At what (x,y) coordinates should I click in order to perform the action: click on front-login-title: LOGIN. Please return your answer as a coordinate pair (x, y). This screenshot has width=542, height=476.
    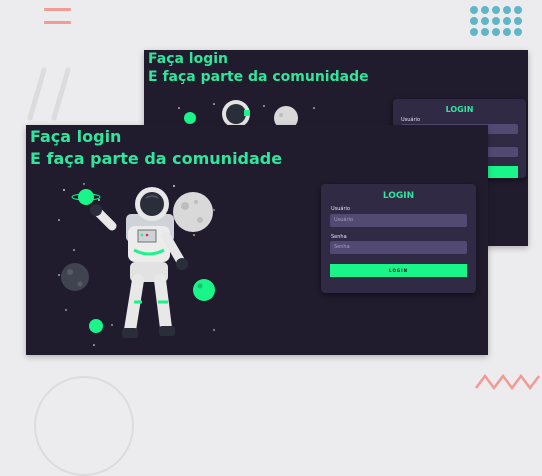
    Looking at the image, I should click on (398, 196).